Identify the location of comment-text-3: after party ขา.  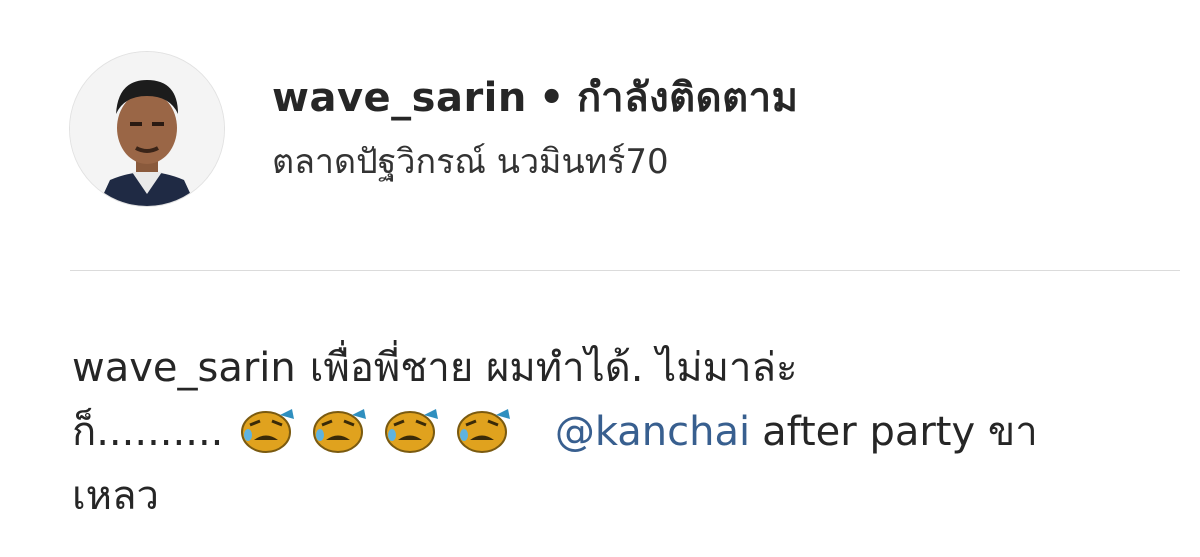
(900, 432).